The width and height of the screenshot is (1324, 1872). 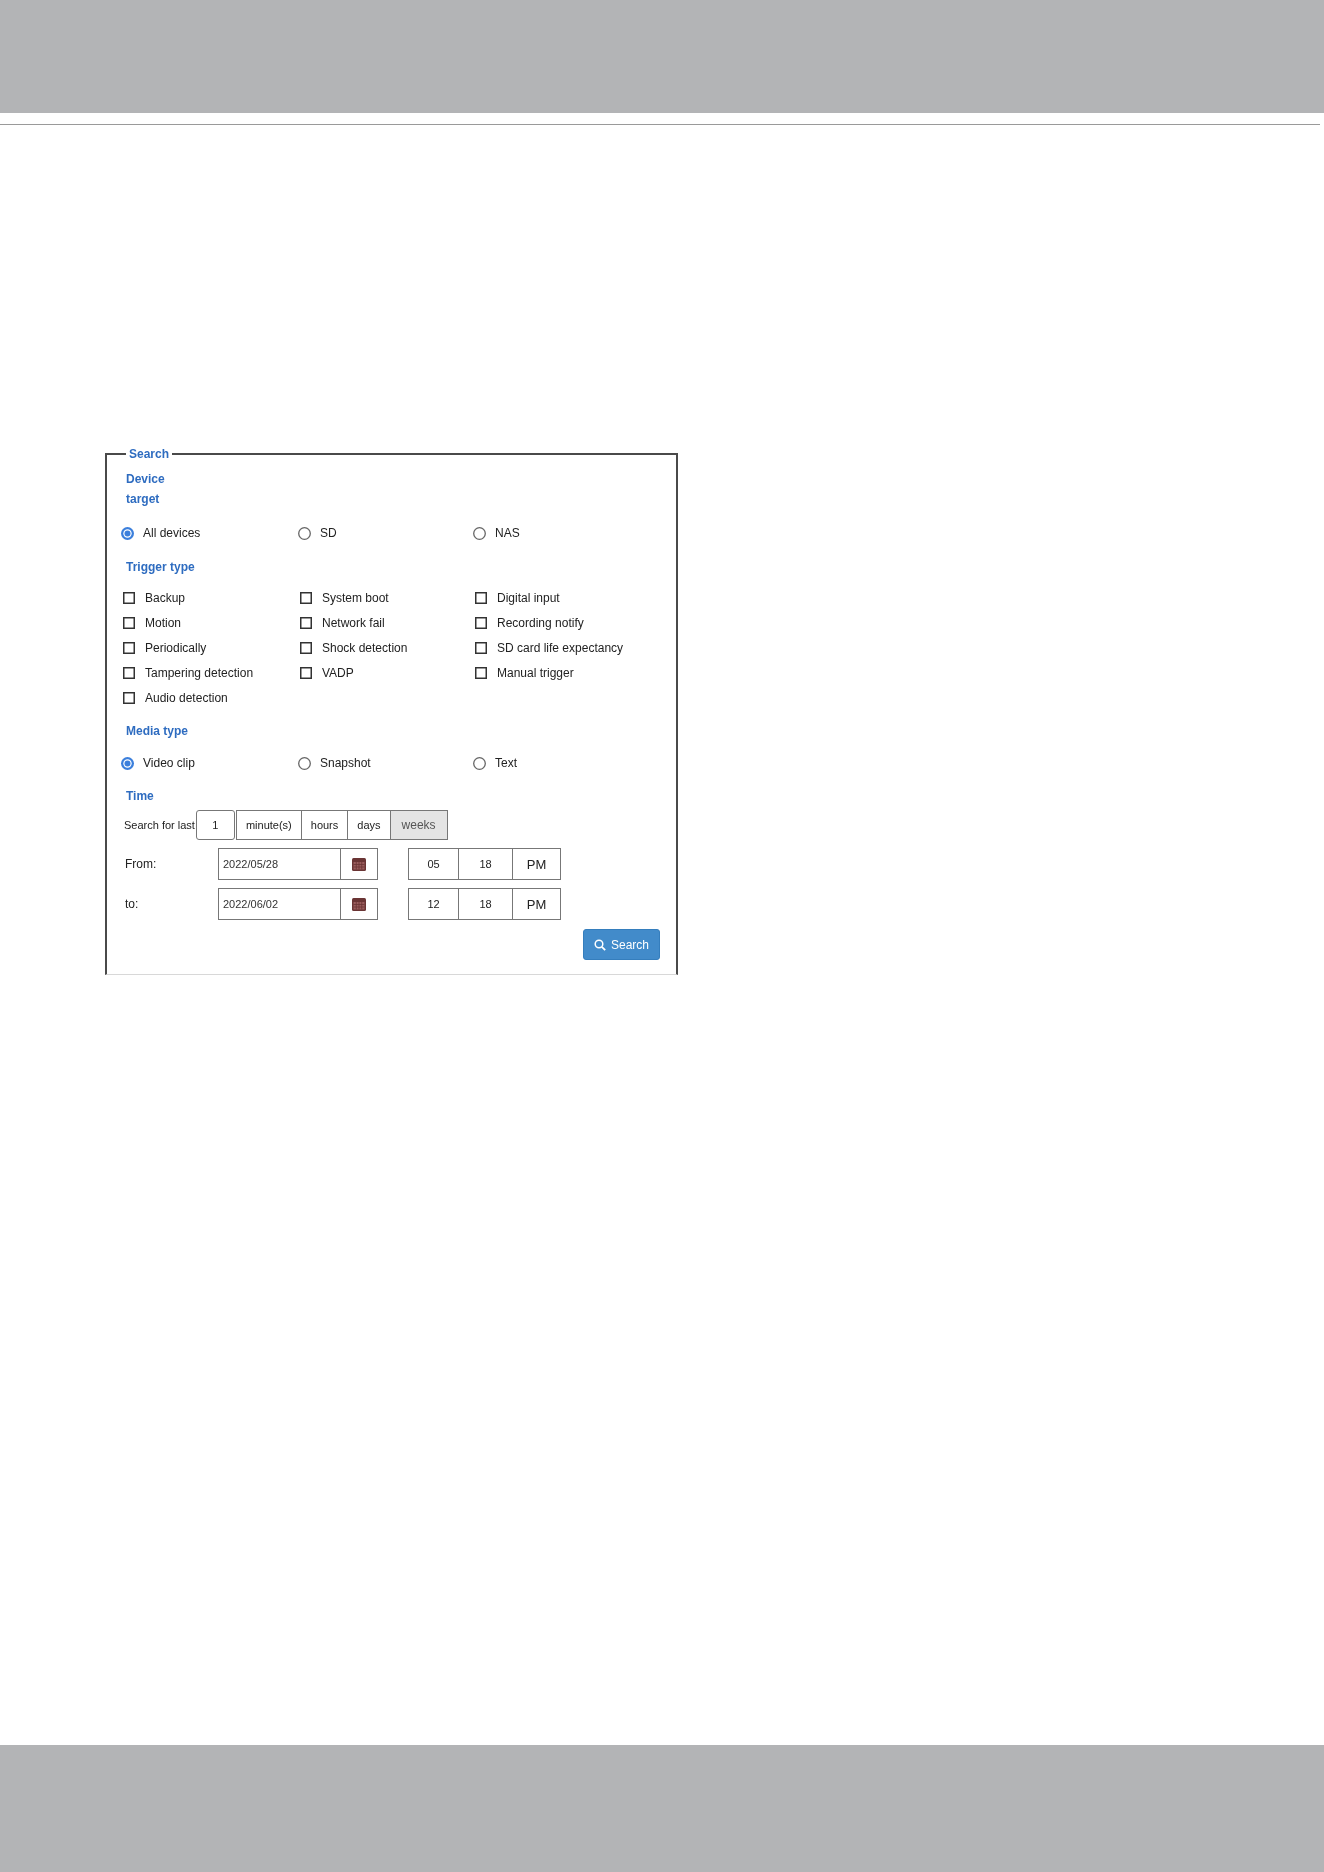 I want to click on checkbox-option: Periodically, so click(x=164, y=647).